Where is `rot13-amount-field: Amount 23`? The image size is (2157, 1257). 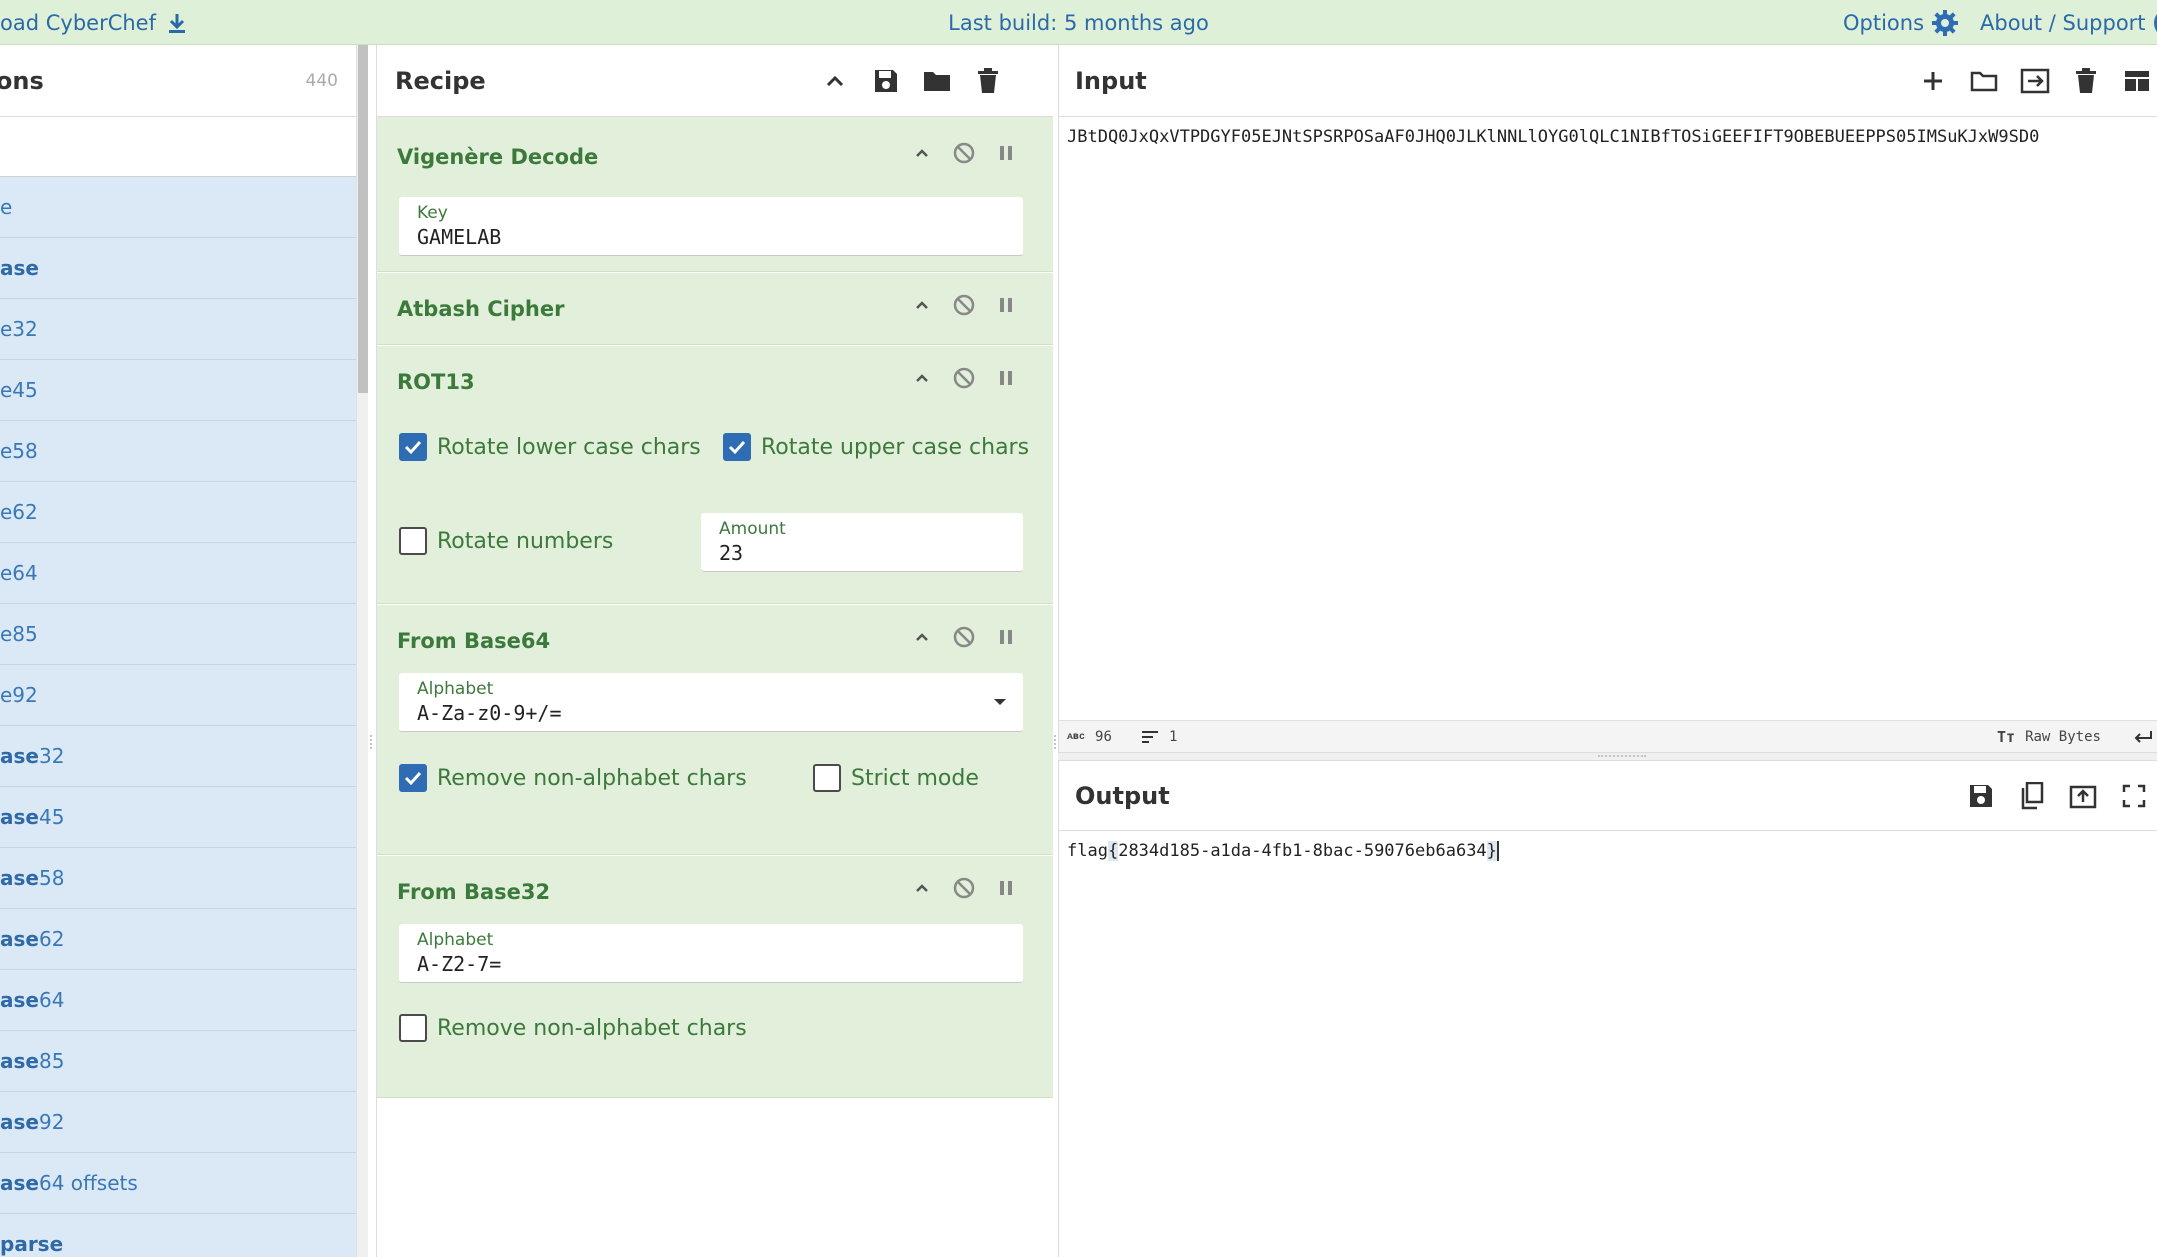
rot13-amount-field: Amount 23 is located at coordinates (862, 542).